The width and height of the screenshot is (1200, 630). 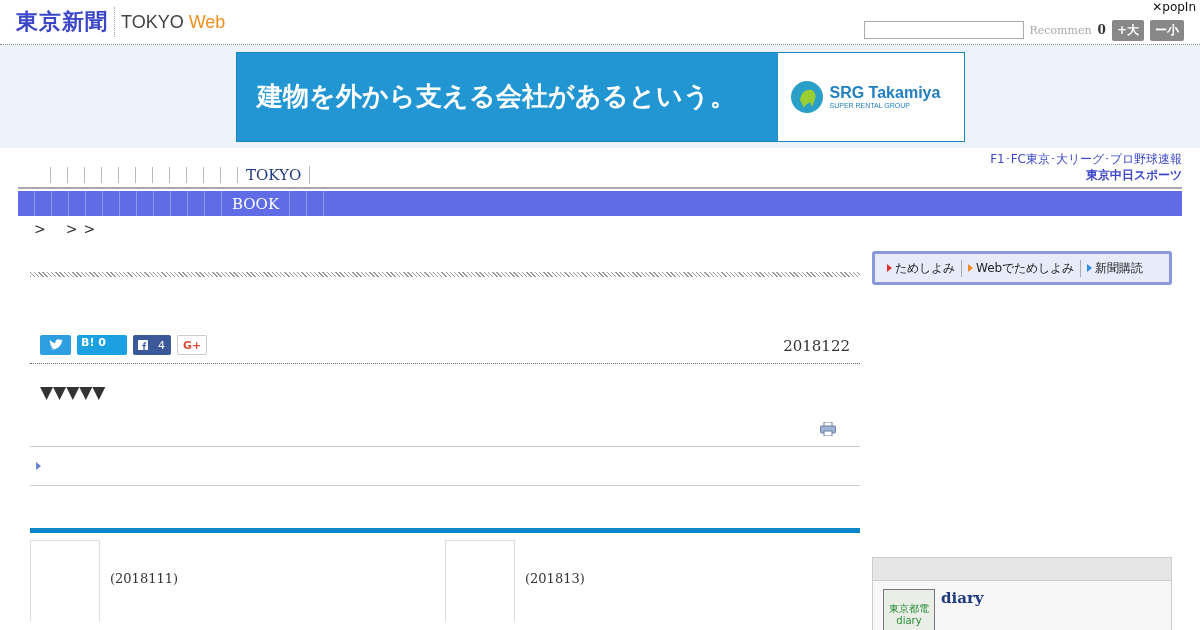 I want to click on bird-icon, so click(x=55, y=345).